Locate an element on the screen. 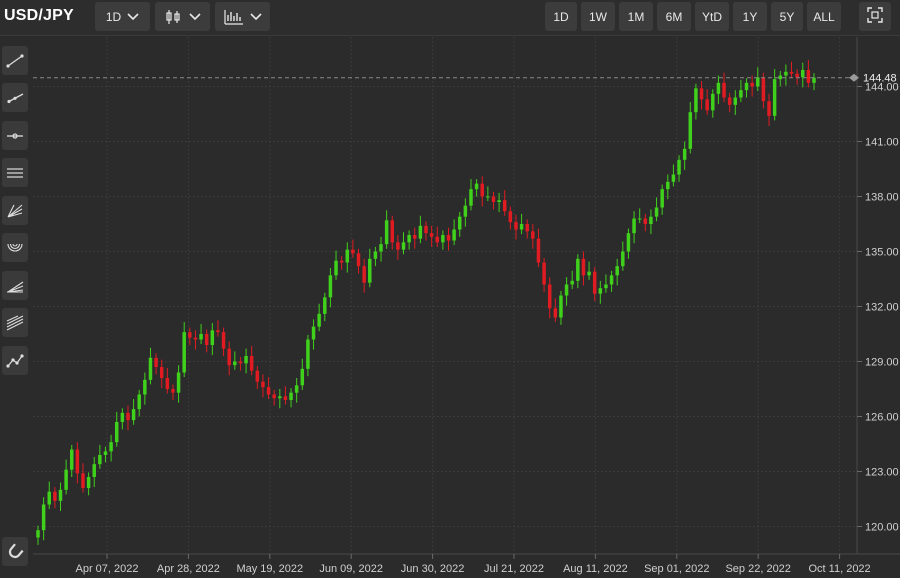 The width and height of the screenshot is (900, 578). path-tool-icon is located at coordinates (15, 360).